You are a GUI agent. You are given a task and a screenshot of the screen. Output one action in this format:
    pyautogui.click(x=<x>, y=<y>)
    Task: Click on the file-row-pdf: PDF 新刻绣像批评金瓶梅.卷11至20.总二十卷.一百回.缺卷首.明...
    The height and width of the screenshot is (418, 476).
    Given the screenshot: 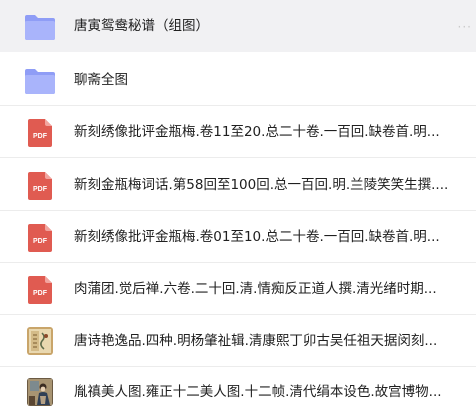 What is the action you would take?
    pyautogui.click(x=238, y=132)
    